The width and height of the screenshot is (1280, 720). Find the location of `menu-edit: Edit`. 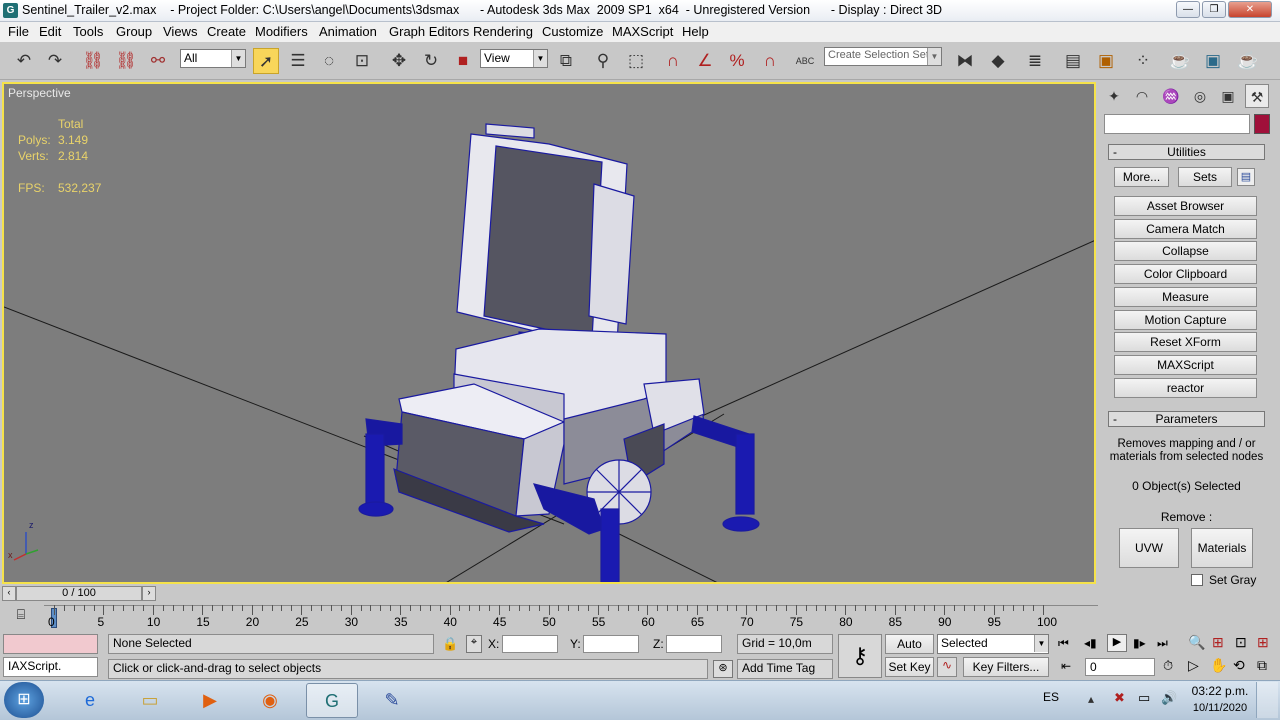

menu-edit: Edit is located at coordinates (50, 31).